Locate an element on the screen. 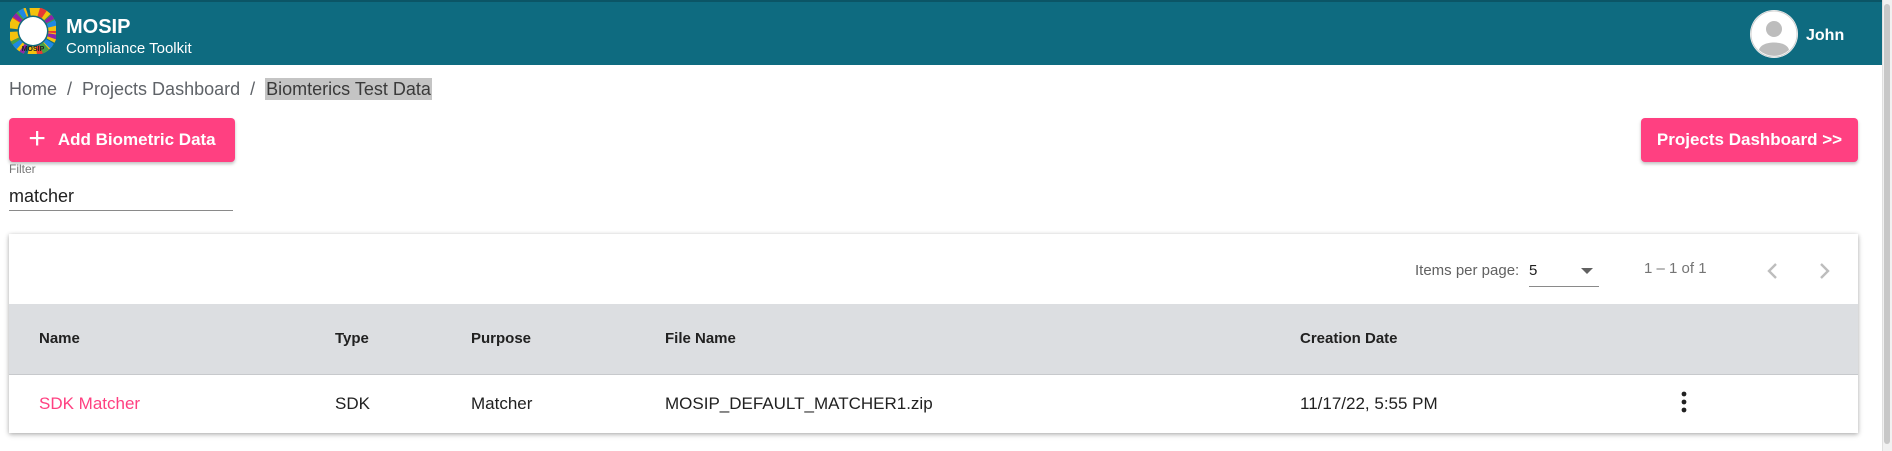  cell-type: SDK is located at coordinates (352, 403).